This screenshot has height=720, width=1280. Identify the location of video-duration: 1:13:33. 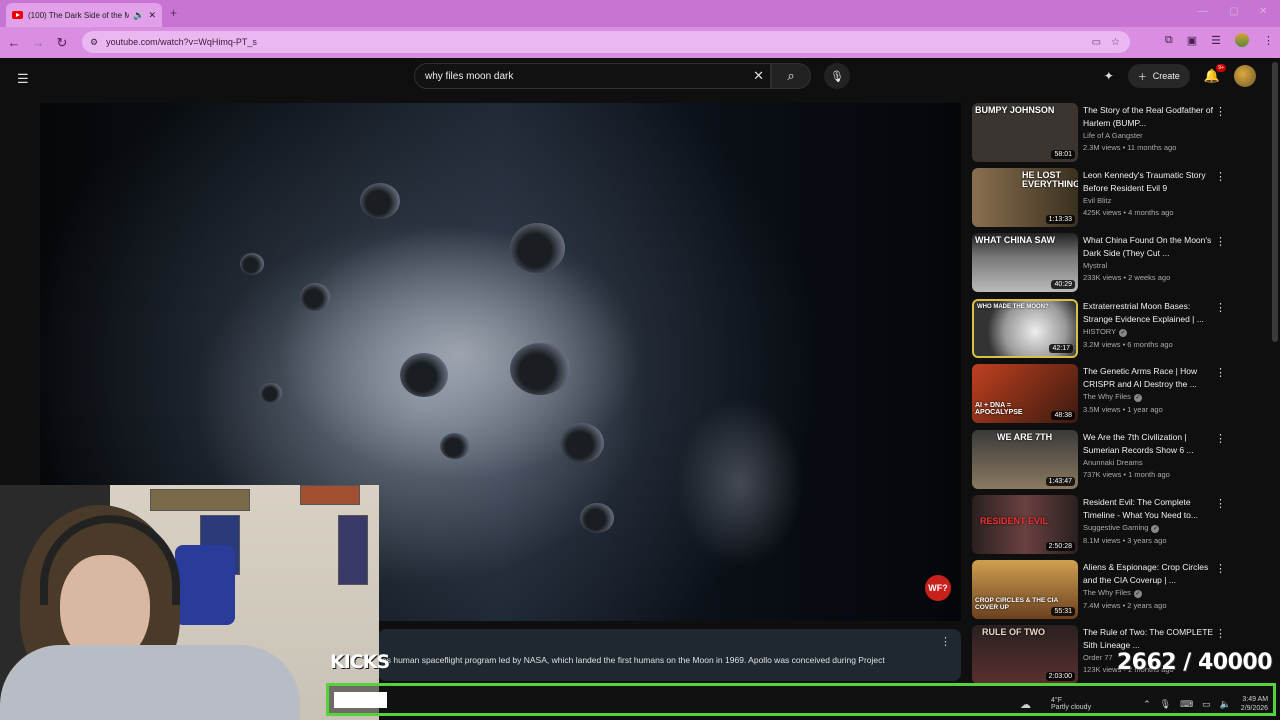
(1060, 219).